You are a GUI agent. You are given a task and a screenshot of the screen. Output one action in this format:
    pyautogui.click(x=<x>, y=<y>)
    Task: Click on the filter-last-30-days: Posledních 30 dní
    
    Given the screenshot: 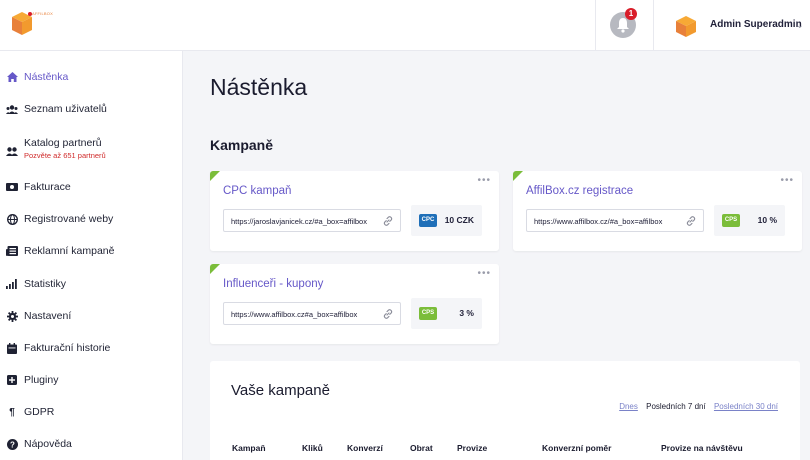 What is the action you would take?
    pyautogui.click(x=746, y=406)
    